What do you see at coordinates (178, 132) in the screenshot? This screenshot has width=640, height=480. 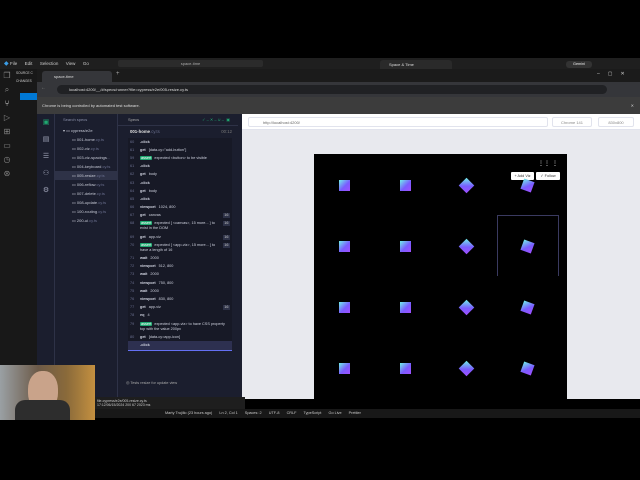 I see `suite-header: 001-home.cy.ts 00:12` at bounding box center [178, 132].